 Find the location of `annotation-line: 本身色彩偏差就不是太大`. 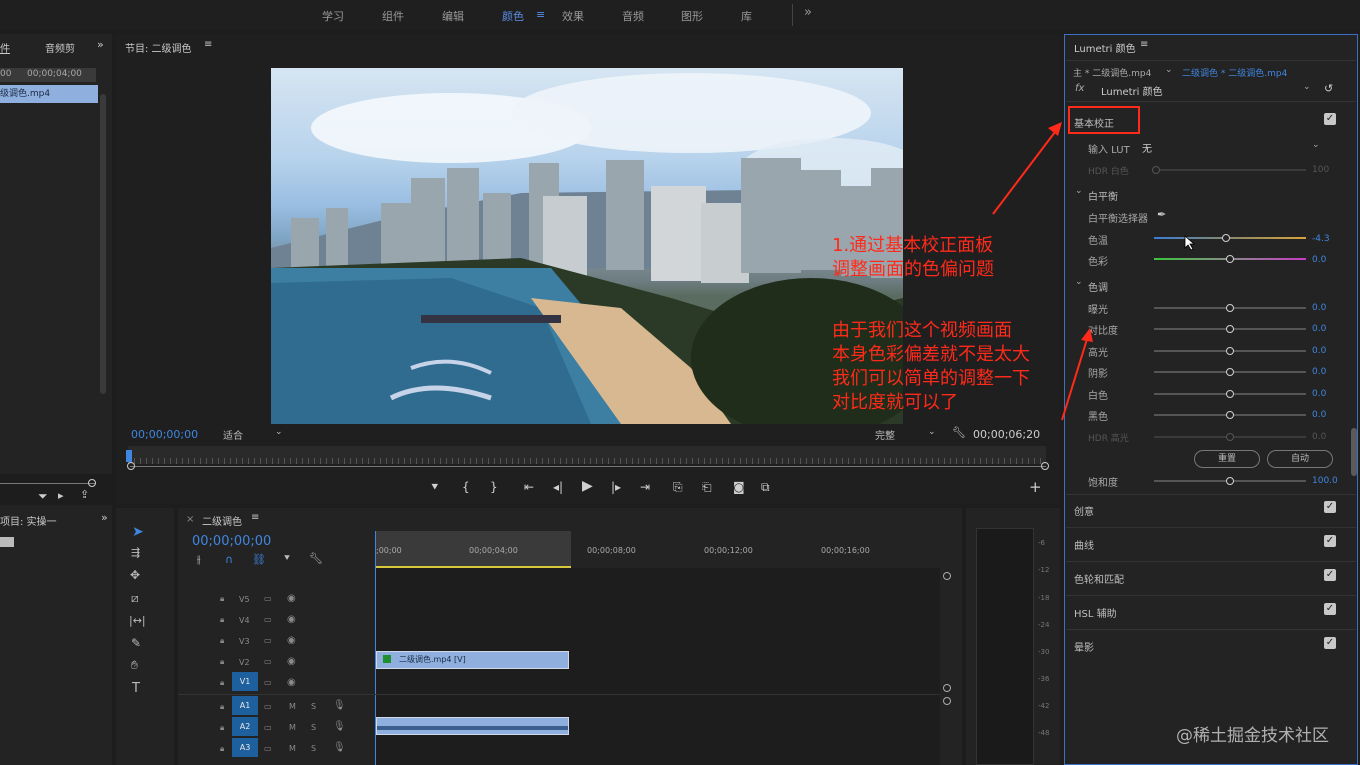

annotation-line: 本身色彩偏差就不是太大 is located at coordinates (931, 354).